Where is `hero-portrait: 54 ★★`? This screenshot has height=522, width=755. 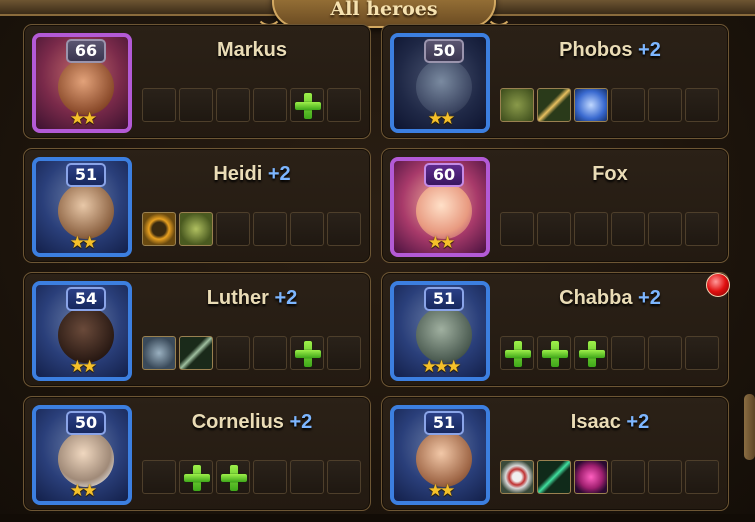
hero-portrait: 54 ★★ is located at coordinates (82, 331).